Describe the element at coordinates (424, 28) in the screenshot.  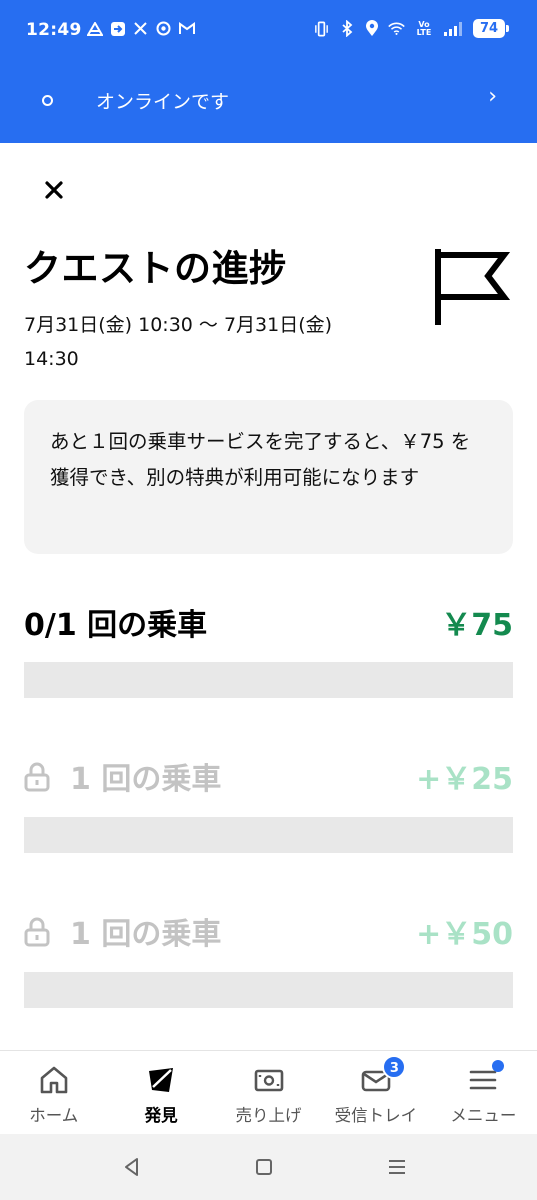
I see `volte-icon: Vo LTE` at that location.